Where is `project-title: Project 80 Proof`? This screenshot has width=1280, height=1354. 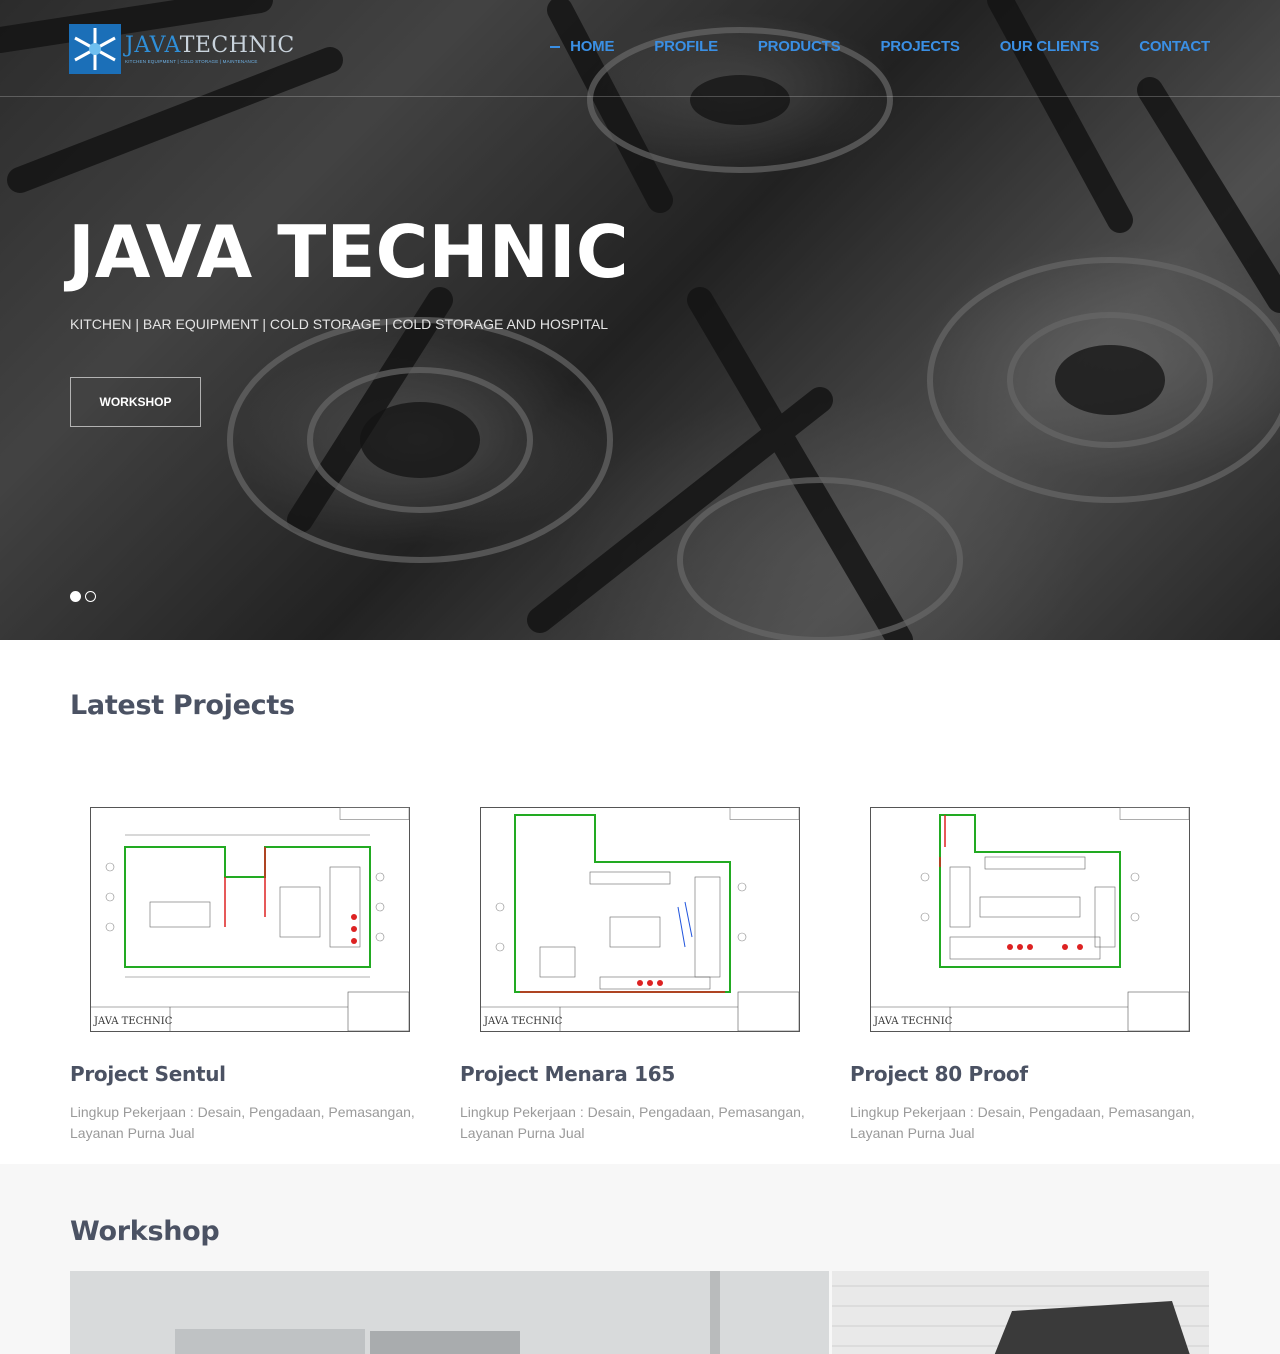 project-title: Project 80 Proof is located at coordinates (1030, 1074).